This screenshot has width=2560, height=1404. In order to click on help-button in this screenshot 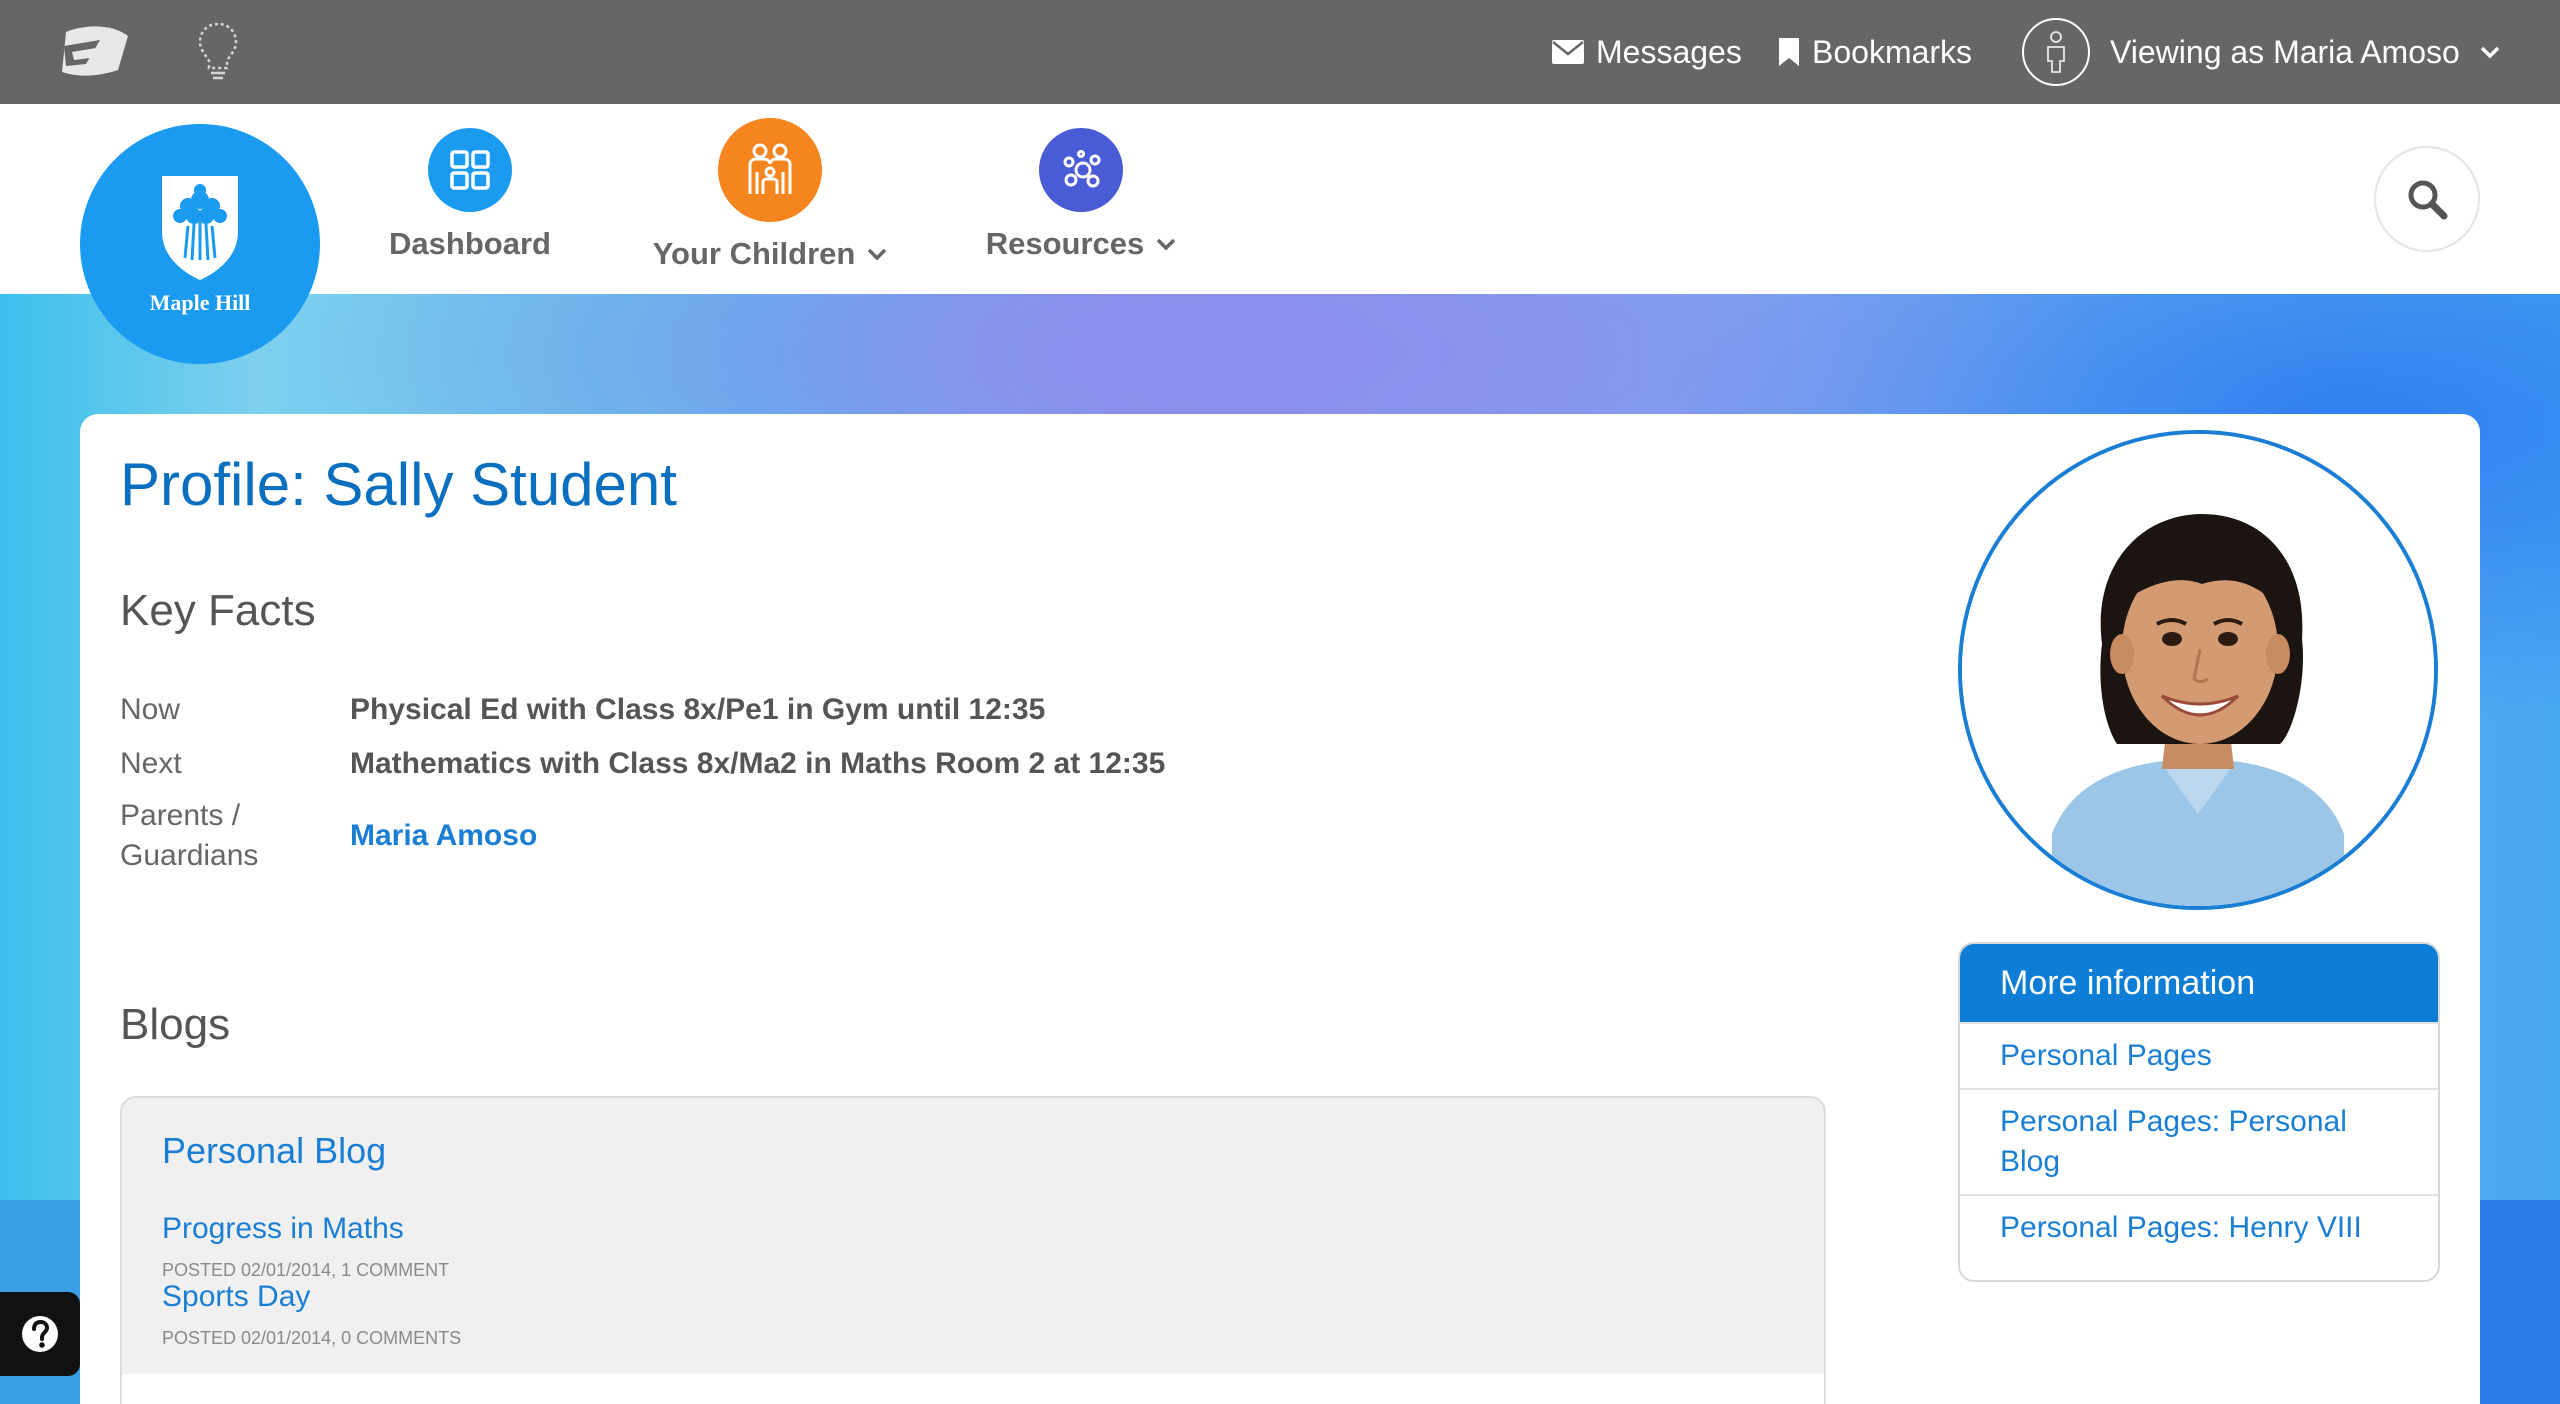, I will do `click(40, 1334)`.